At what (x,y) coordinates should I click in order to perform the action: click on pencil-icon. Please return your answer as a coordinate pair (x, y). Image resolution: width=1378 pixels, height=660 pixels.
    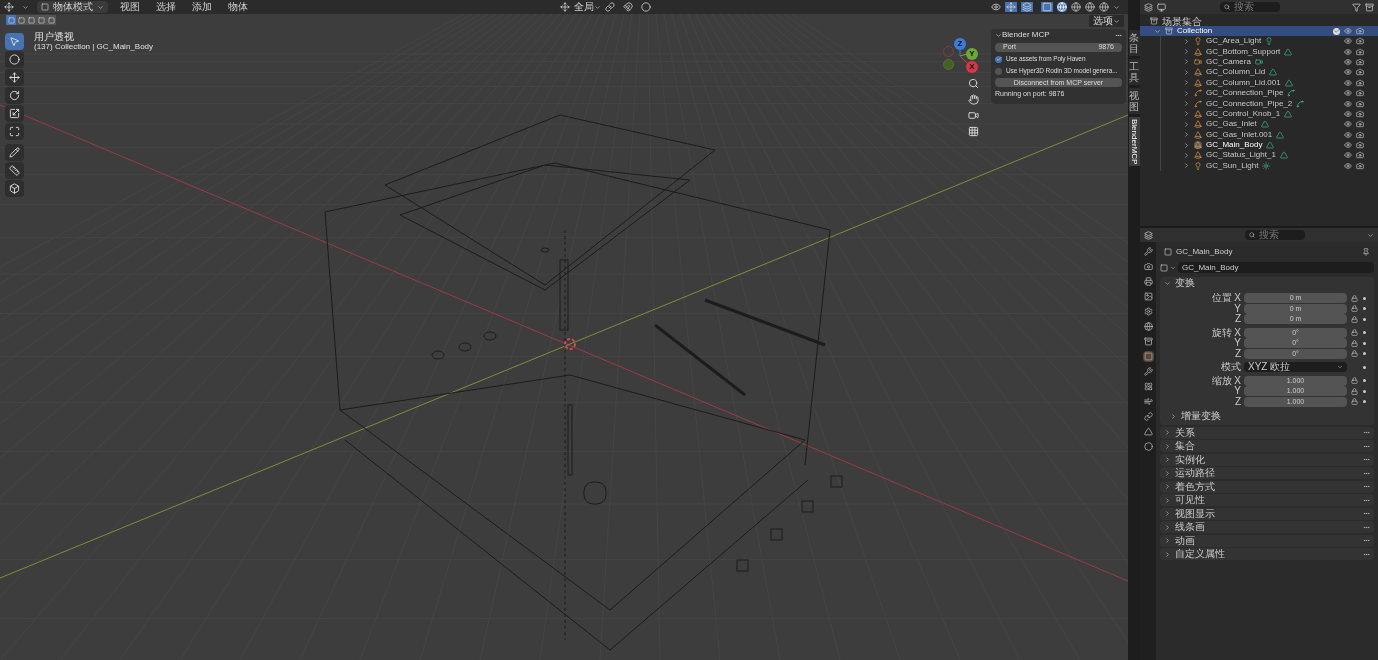
    Looking at the image, I should click on (14, 152).